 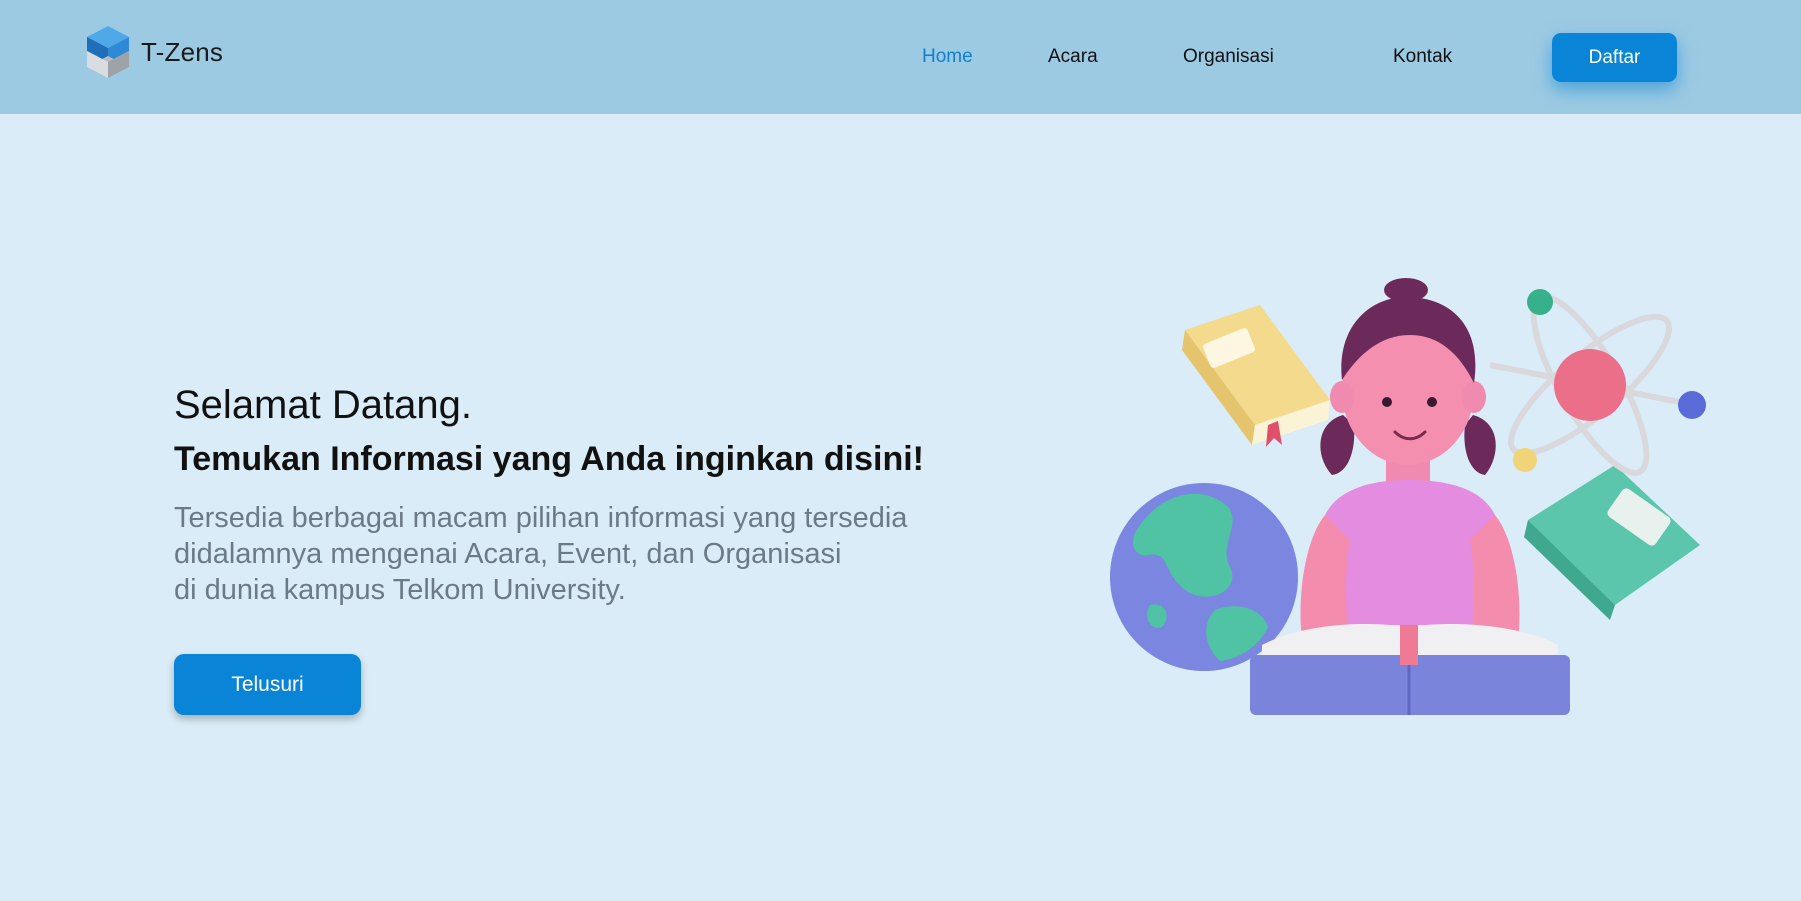 What do you see at coordinates (1410, 669) in the screenshot?
I see `open-book-icon` at bounding box center [1410, 669].